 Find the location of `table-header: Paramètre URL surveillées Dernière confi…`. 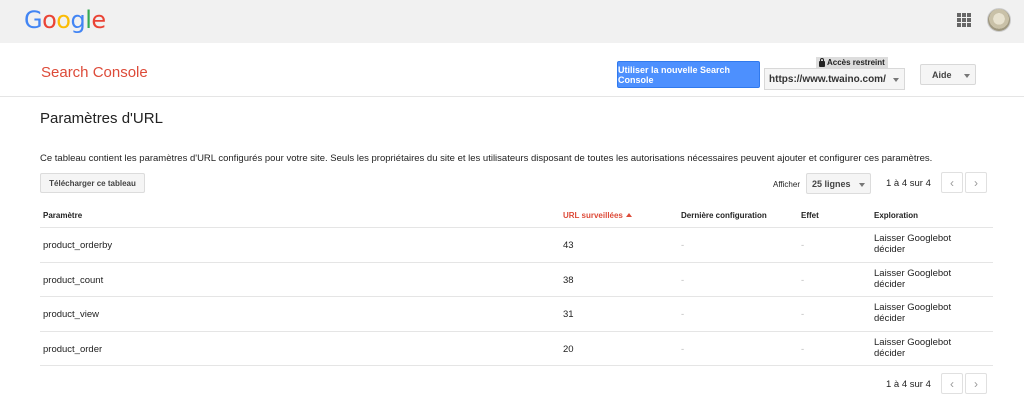

table-header: Paramètre URL surveillées Dernière confi… is located at coordinates (516, 217).